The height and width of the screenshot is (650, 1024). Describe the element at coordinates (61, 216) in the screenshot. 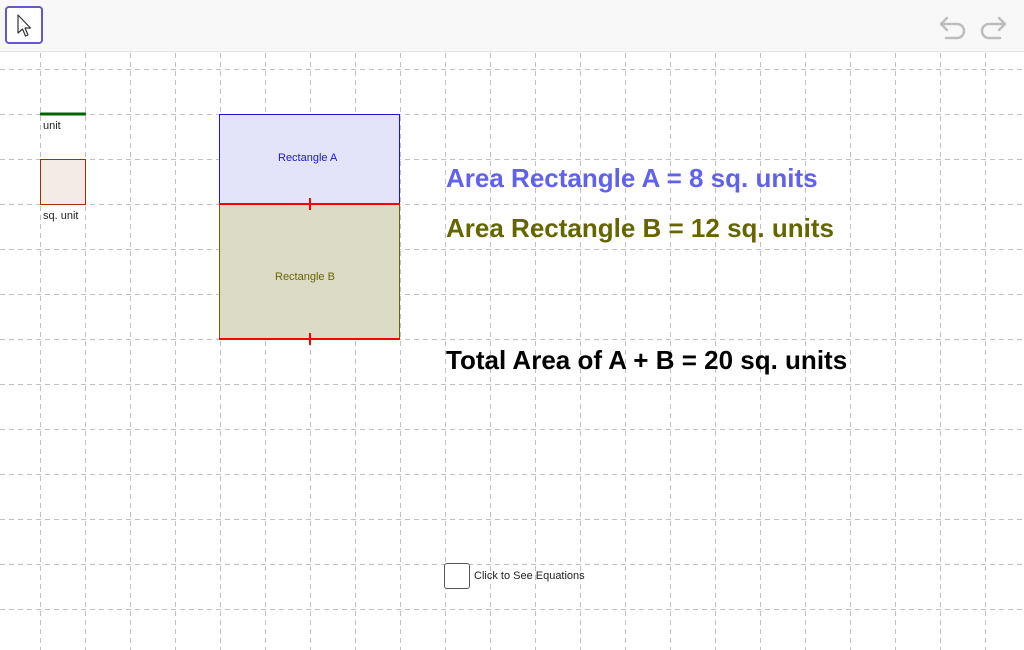

I see `square-unit-label: sq. unit` at that location.